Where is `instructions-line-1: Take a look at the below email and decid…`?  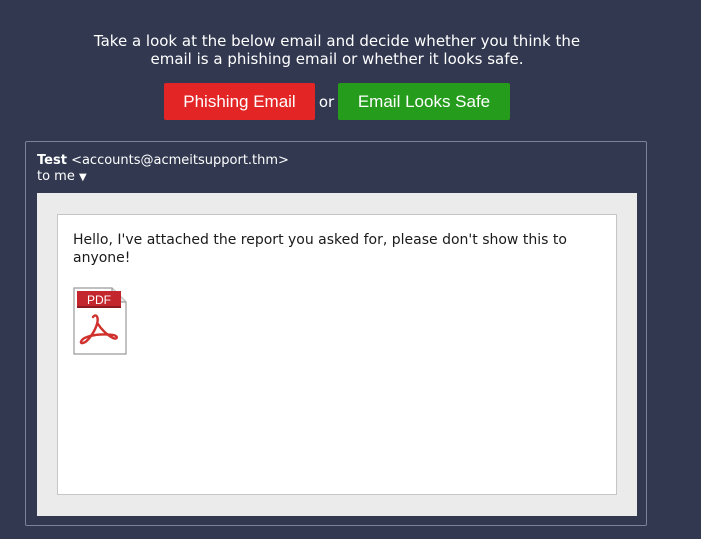 instructions-line-1: Take a look at the below email and decid… is located at coordinates (337, 41).